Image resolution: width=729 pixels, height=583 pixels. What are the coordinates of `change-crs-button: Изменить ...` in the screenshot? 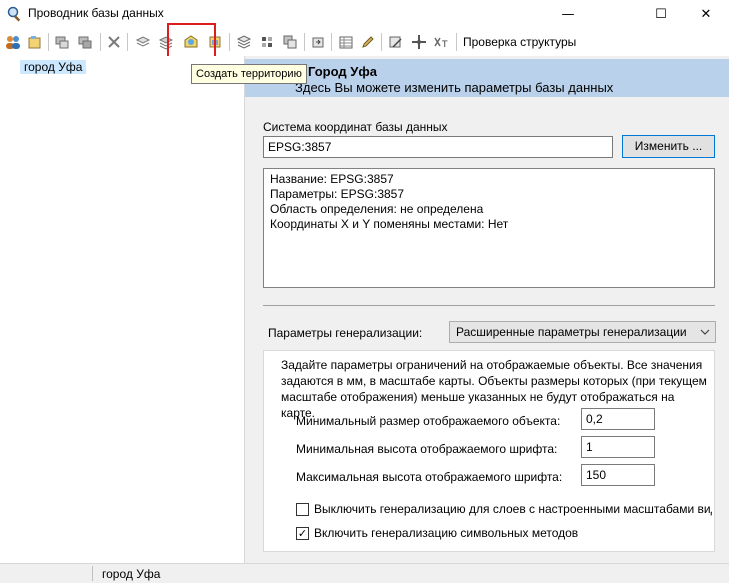 It's located at (668, 146).